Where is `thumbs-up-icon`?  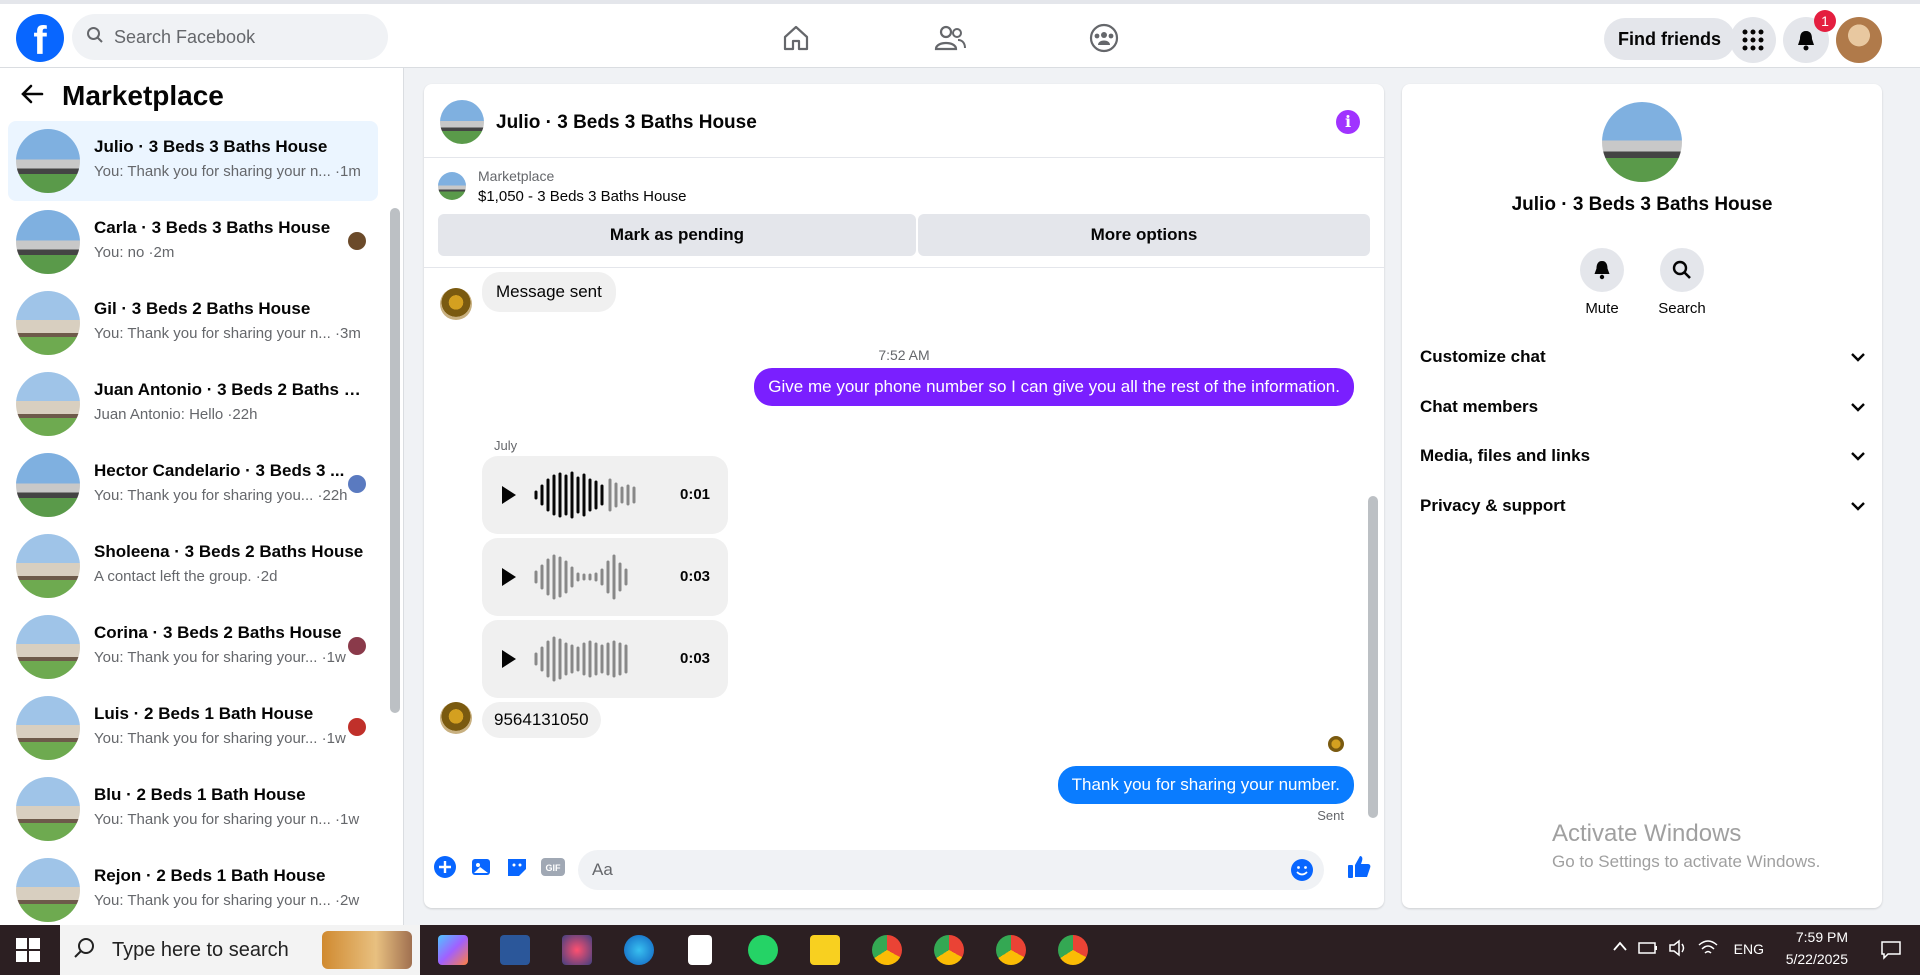 thumbs-up-icon is located at coordinates (1359, 867).